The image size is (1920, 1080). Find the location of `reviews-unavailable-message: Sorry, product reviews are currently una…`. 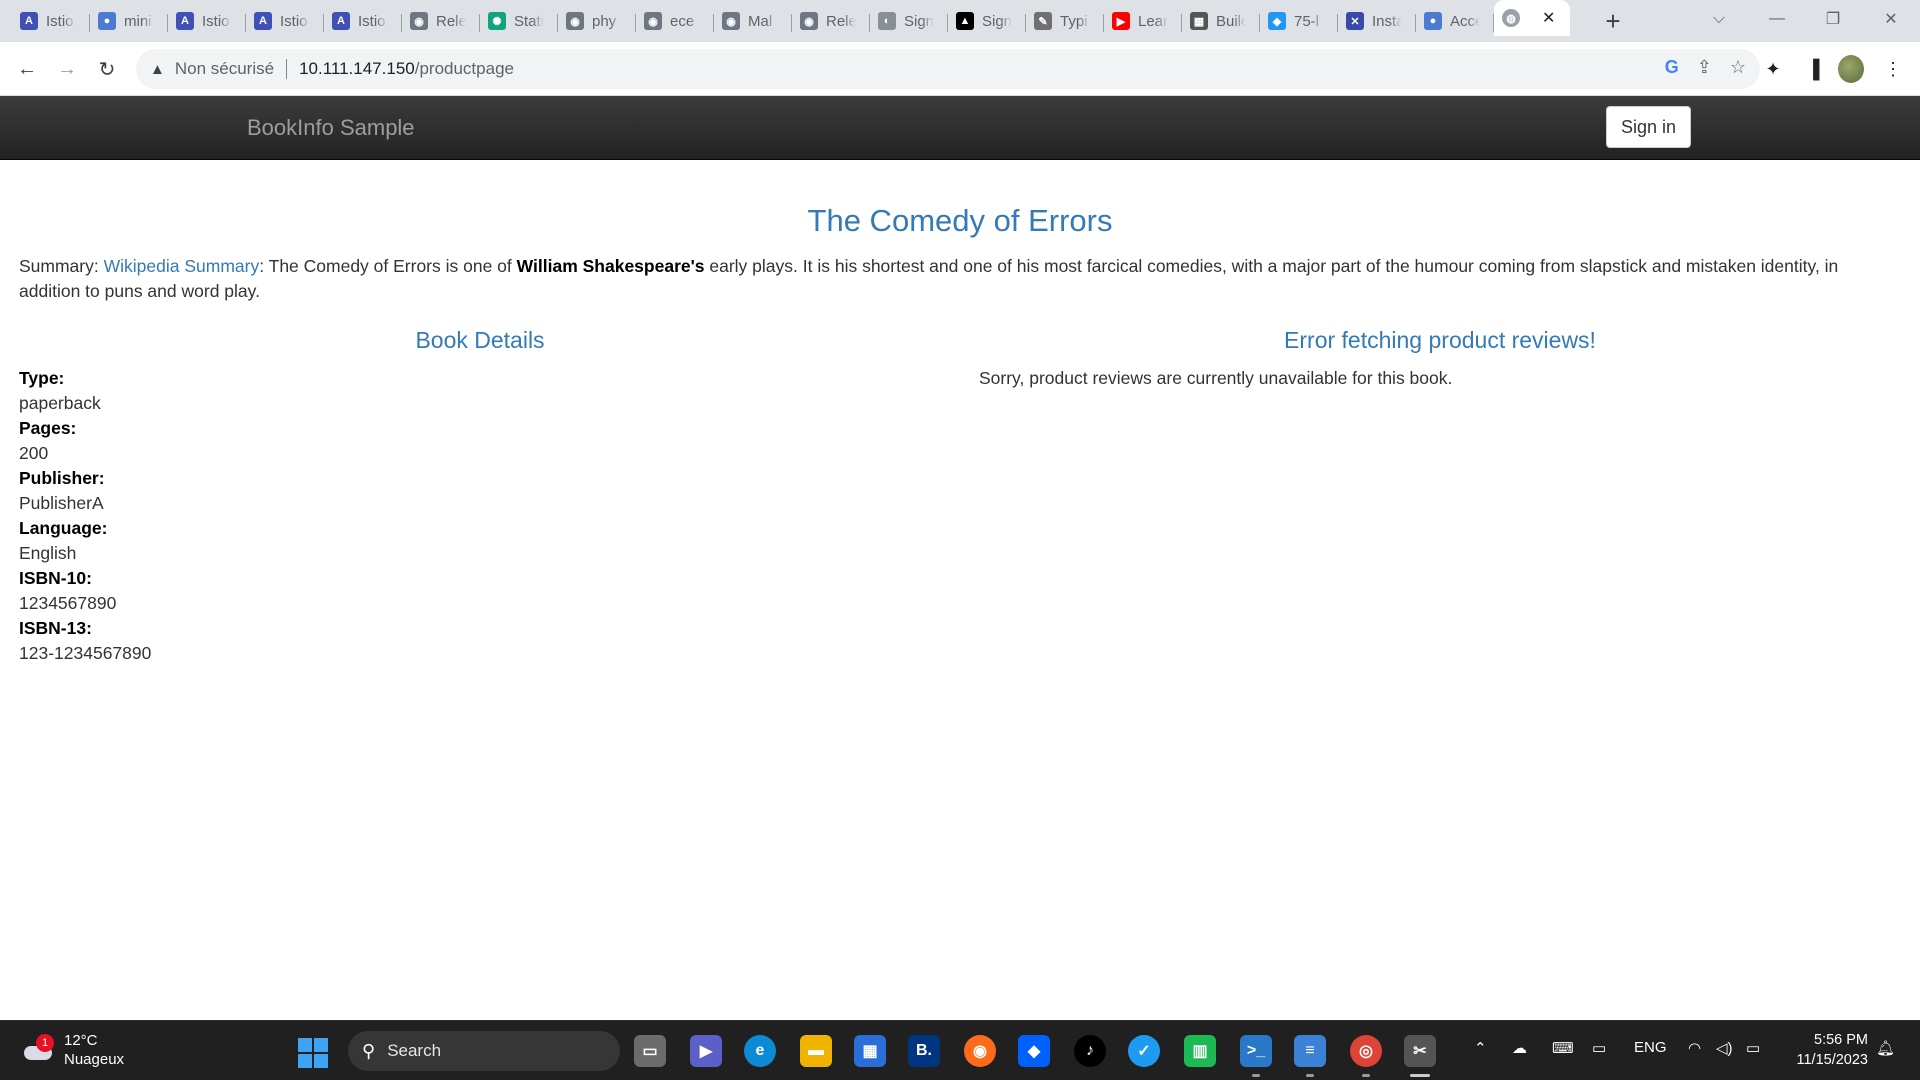

reviews-unavailable-message: Sorry, product reviews are currently una… is located at coordinates (1216, 378).